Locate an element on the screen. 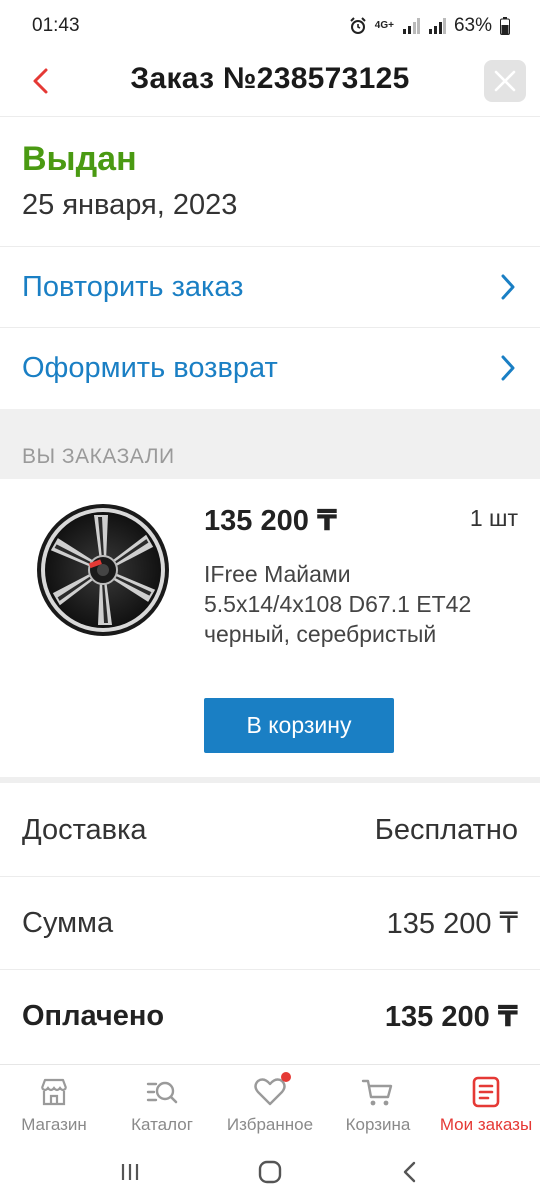 Image resolution: width=540 pixels, height=1200 pixels. divider is located at coordinates (270, 780).